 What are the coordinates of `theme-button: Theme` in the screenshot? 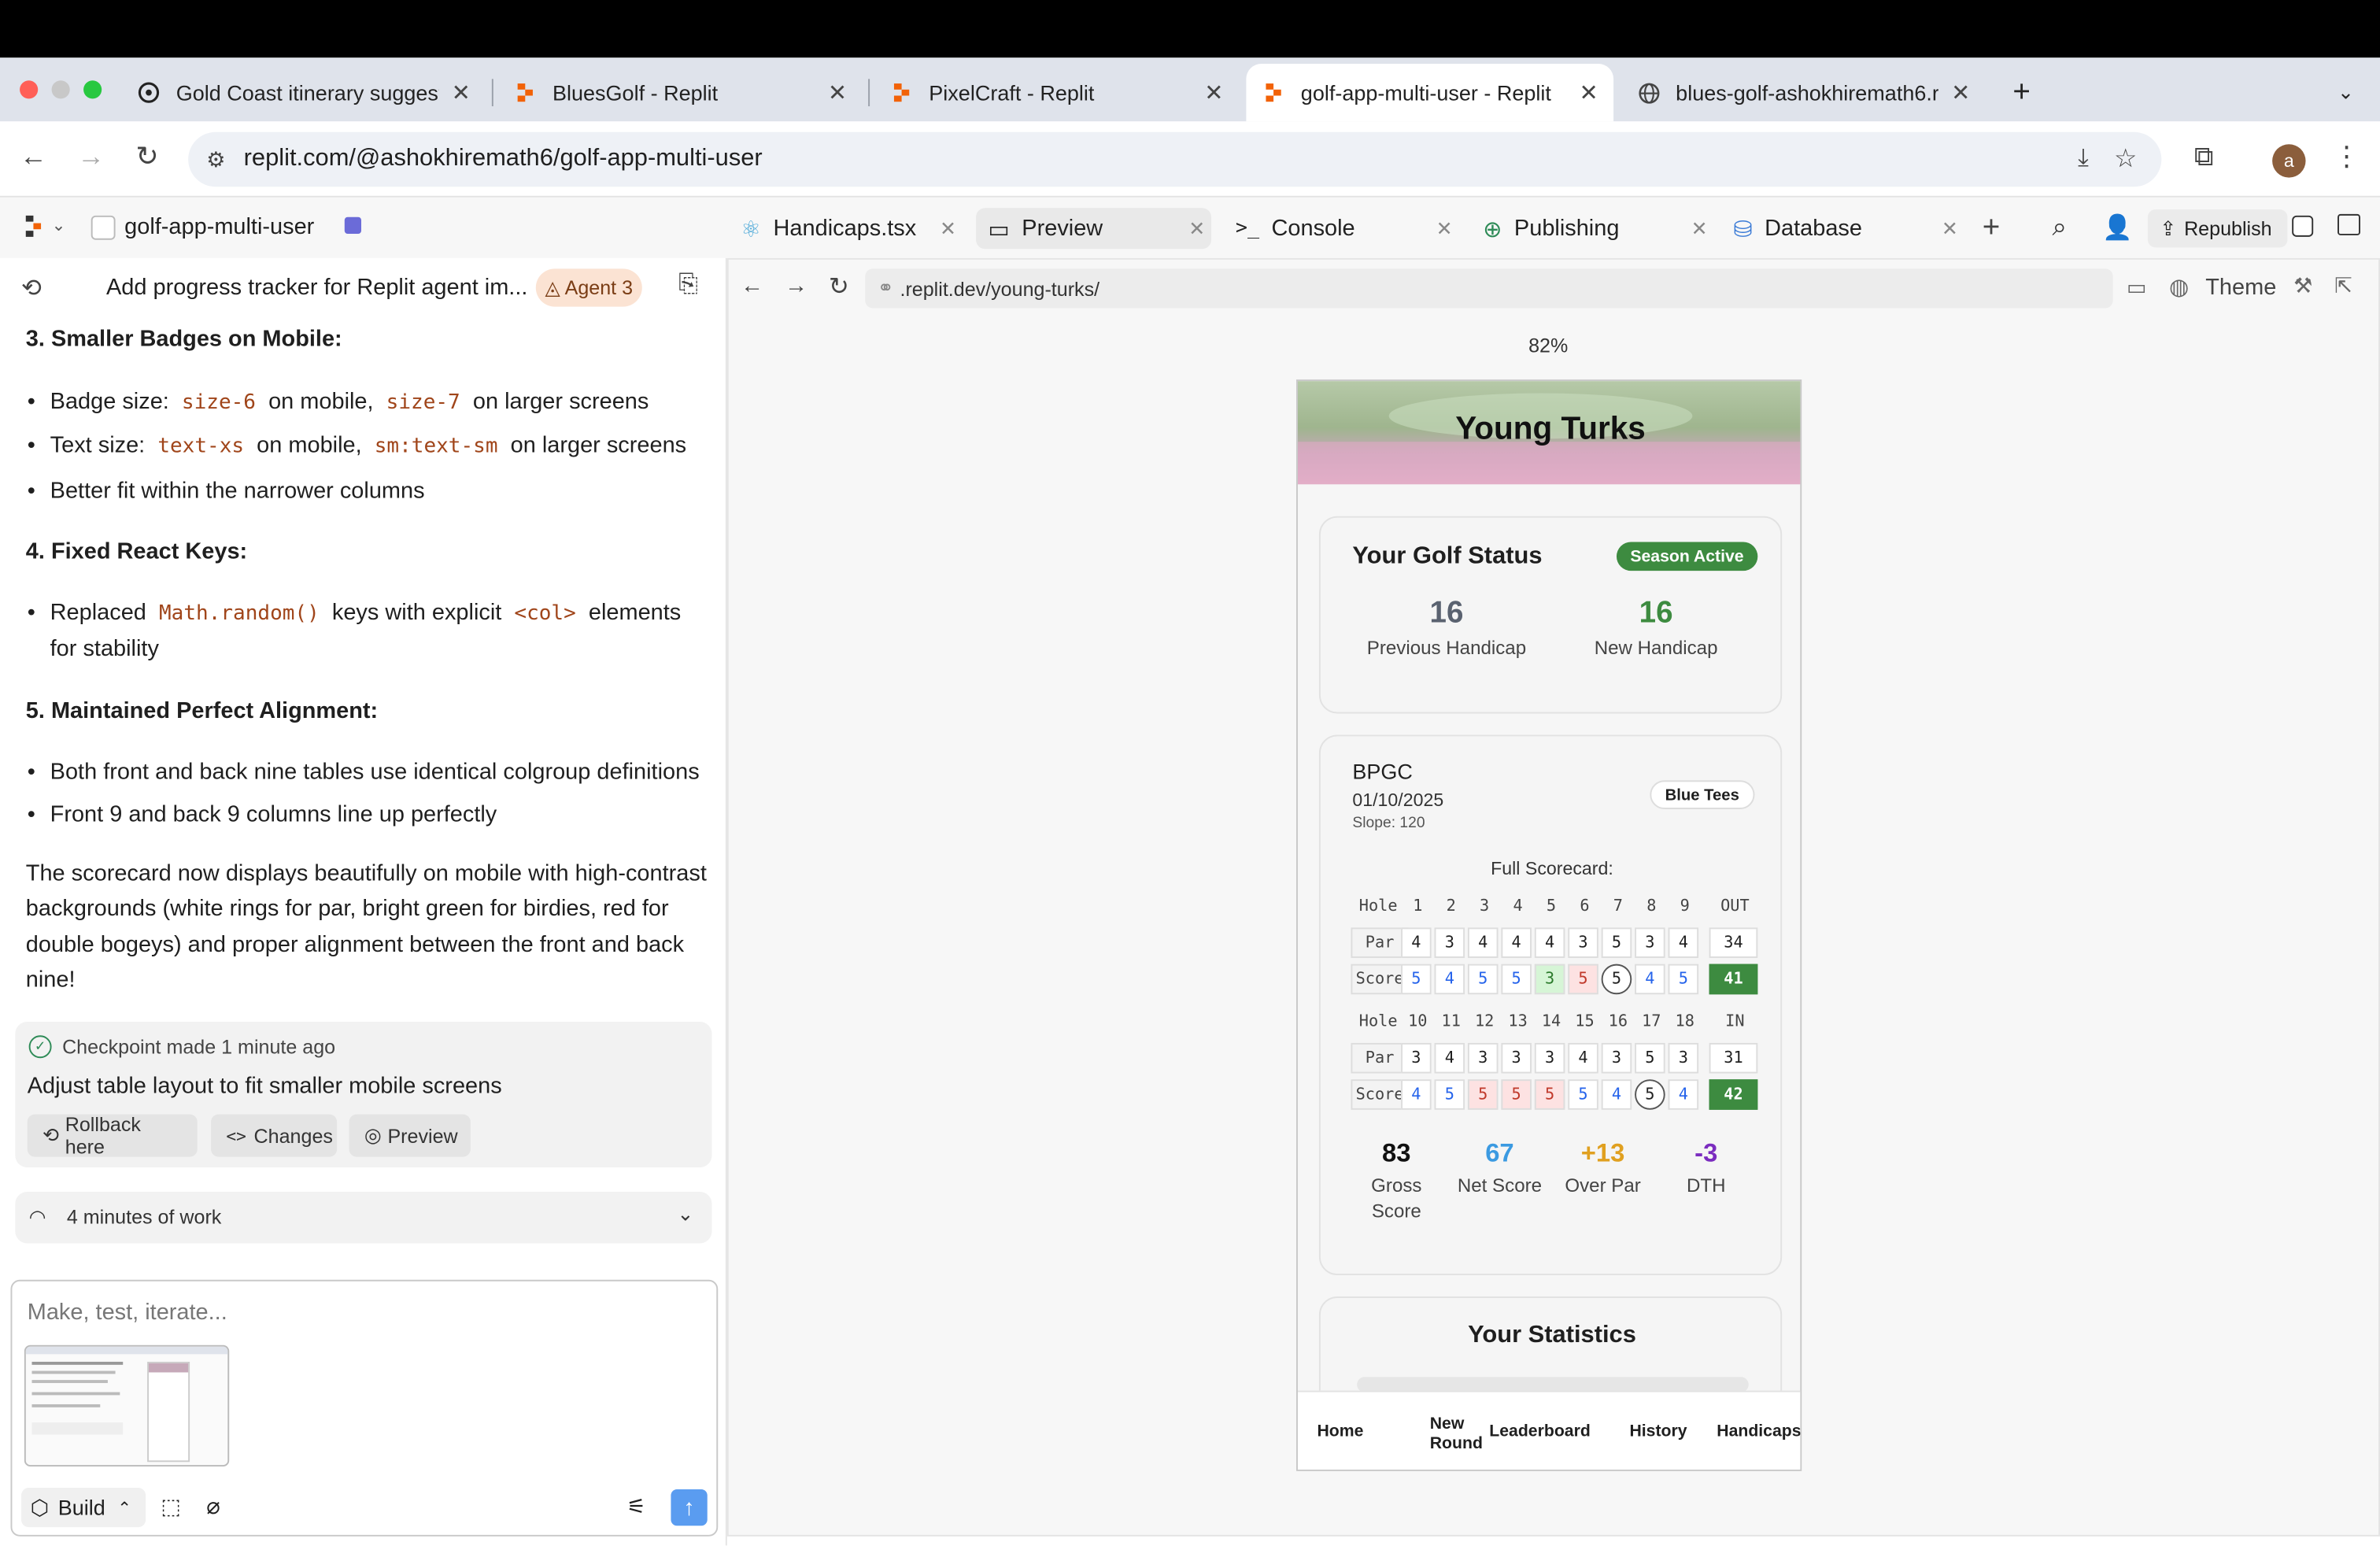 It's located at (2240, 288).